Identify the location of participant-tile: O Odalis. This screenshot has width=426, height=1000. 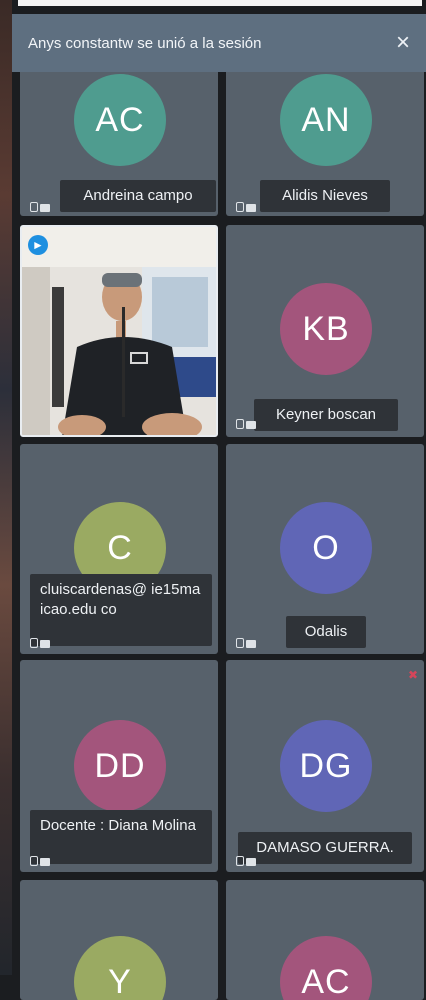
(325, 549).